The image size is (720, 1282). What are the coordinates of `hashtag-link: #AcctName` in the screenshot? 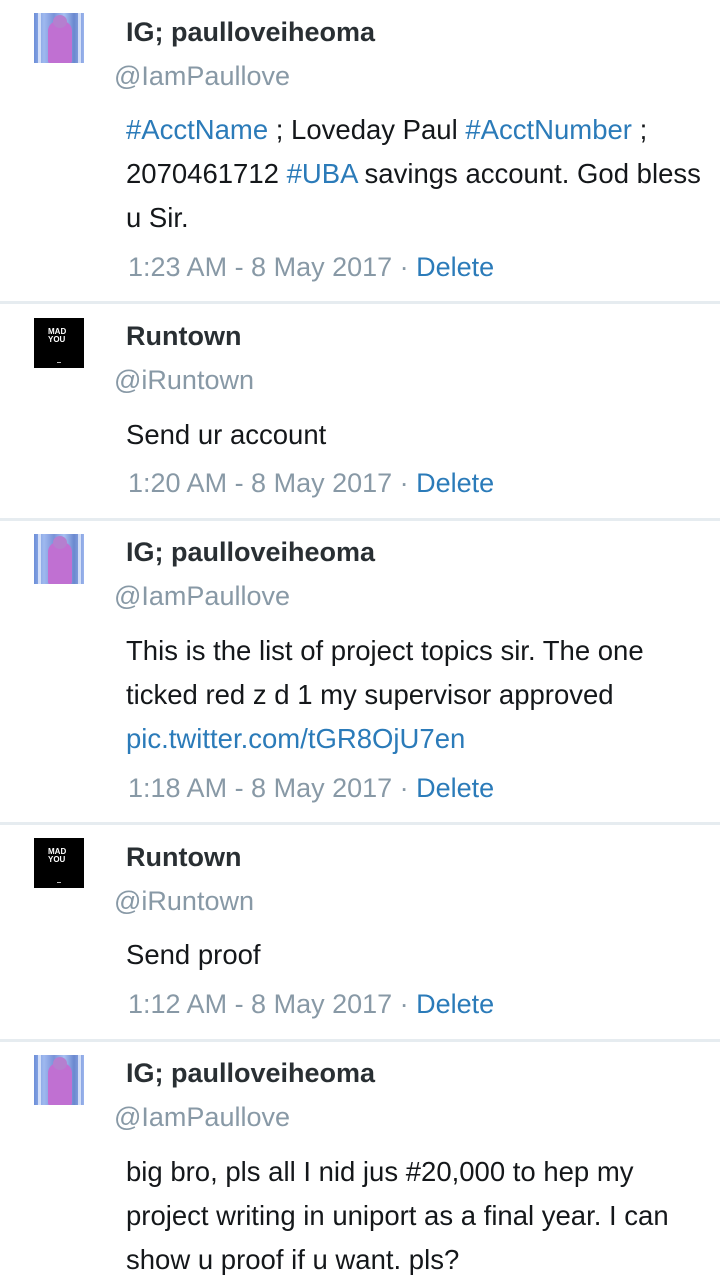 It's located at (197, 129).